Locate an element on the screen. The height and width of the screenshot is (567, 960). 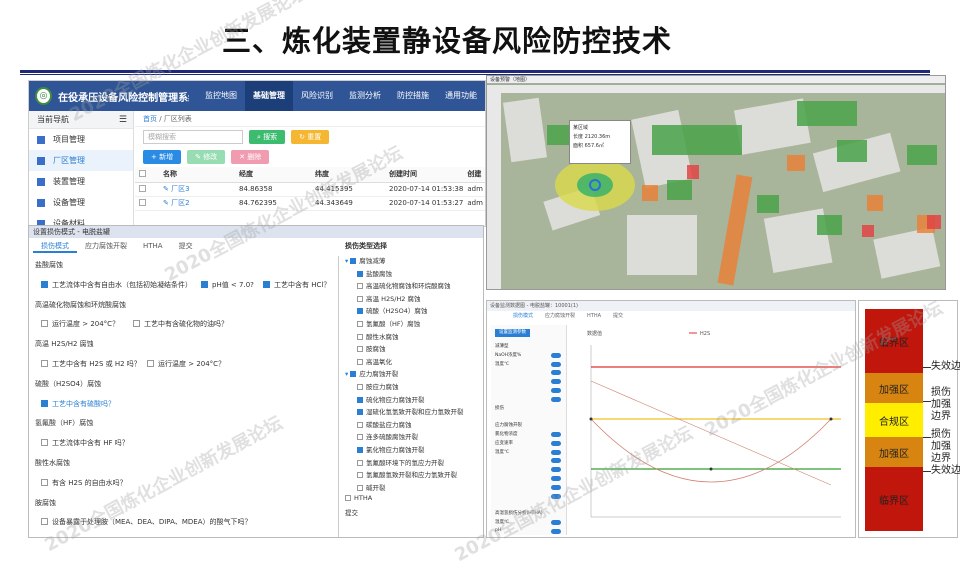
select-all-header is located at coordinates (147, 174).